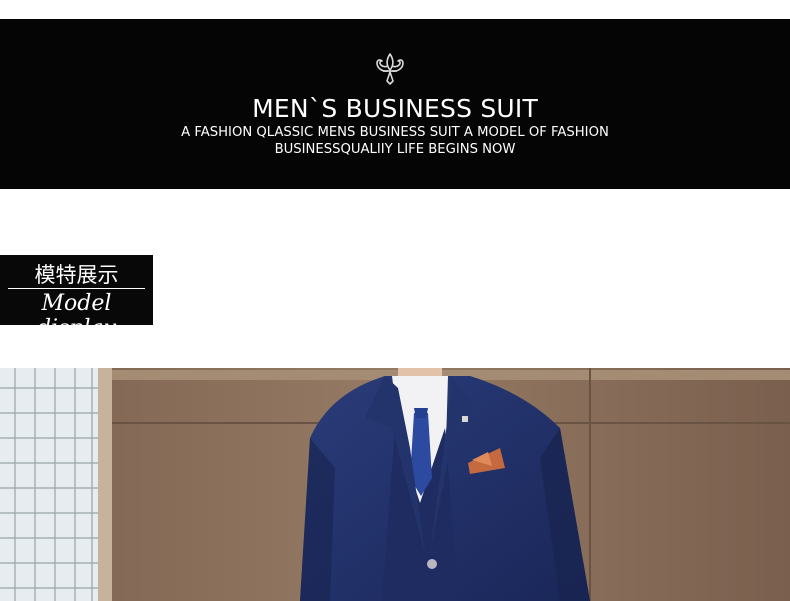  What do you see at coordinates (76, 288) in the screenshot?
I see `label-divider` at bounding box center [76, 288].